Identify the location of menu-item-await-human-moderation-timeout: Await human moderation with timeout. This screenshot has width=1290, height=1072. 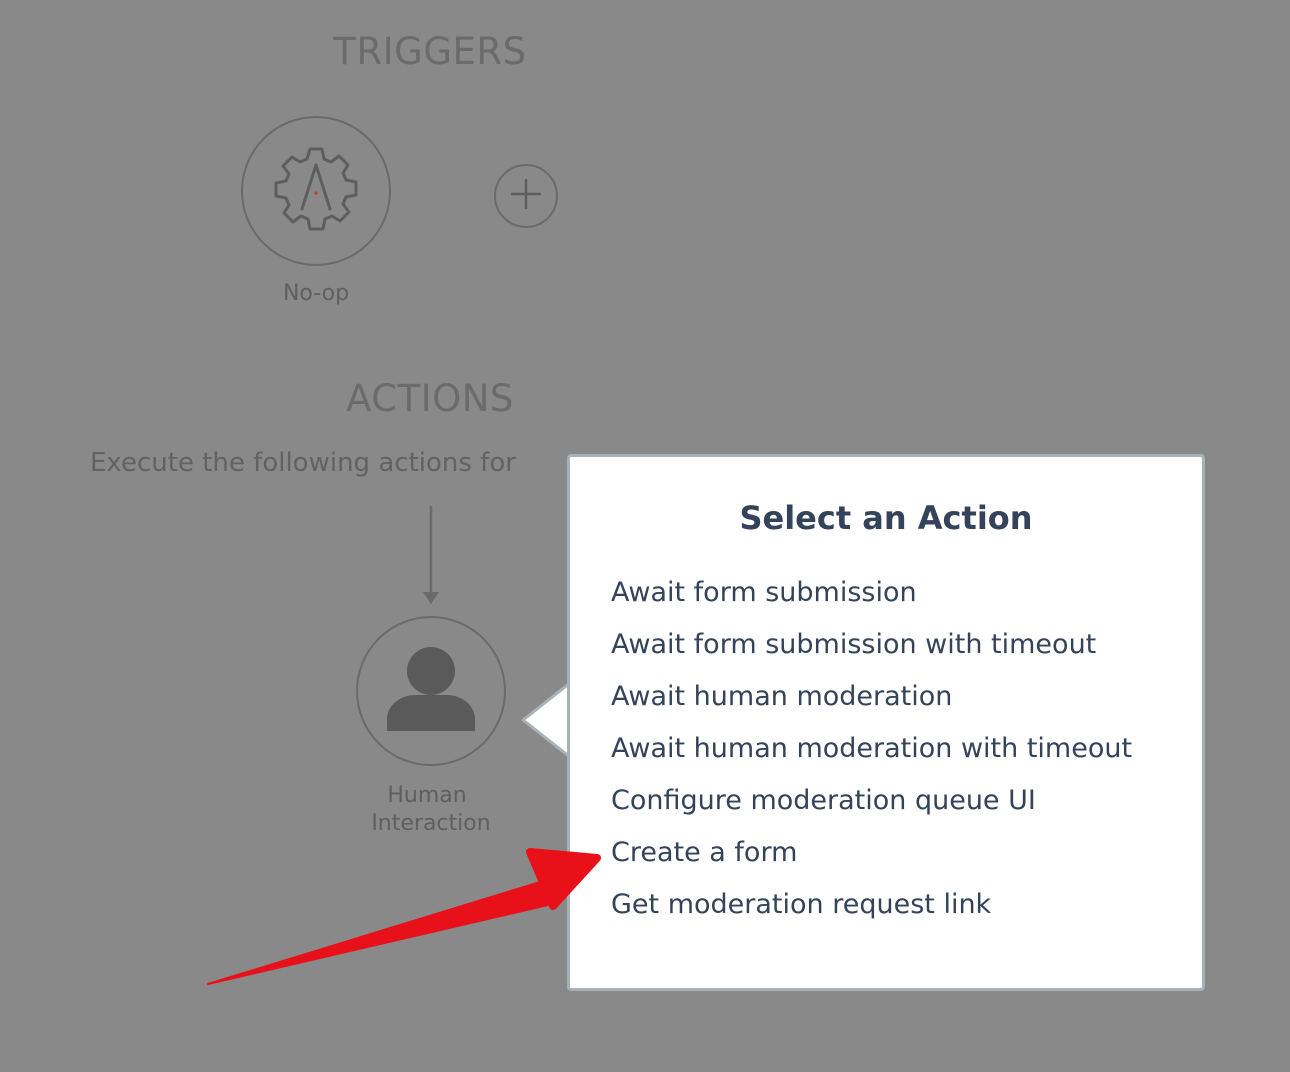
(871, 755).